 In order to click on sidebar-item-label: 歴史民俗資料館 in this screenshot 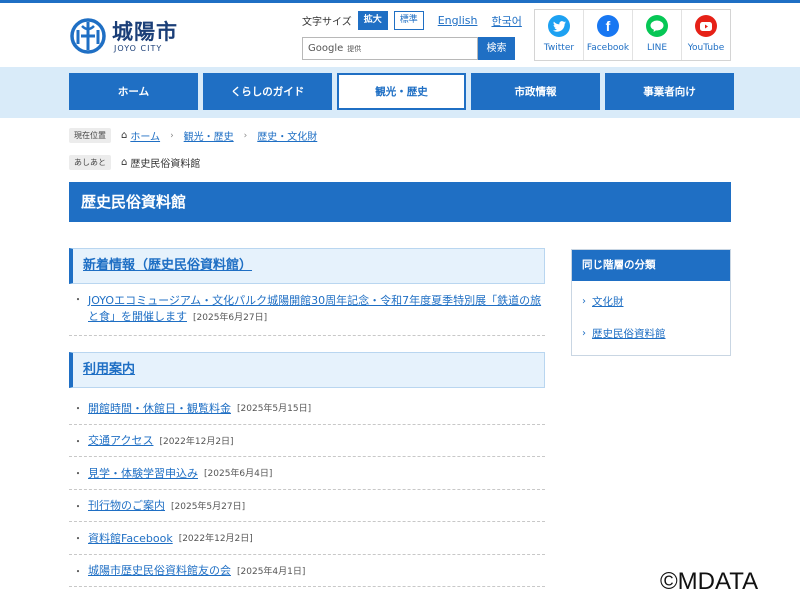, I will do `click(629, 333)`.